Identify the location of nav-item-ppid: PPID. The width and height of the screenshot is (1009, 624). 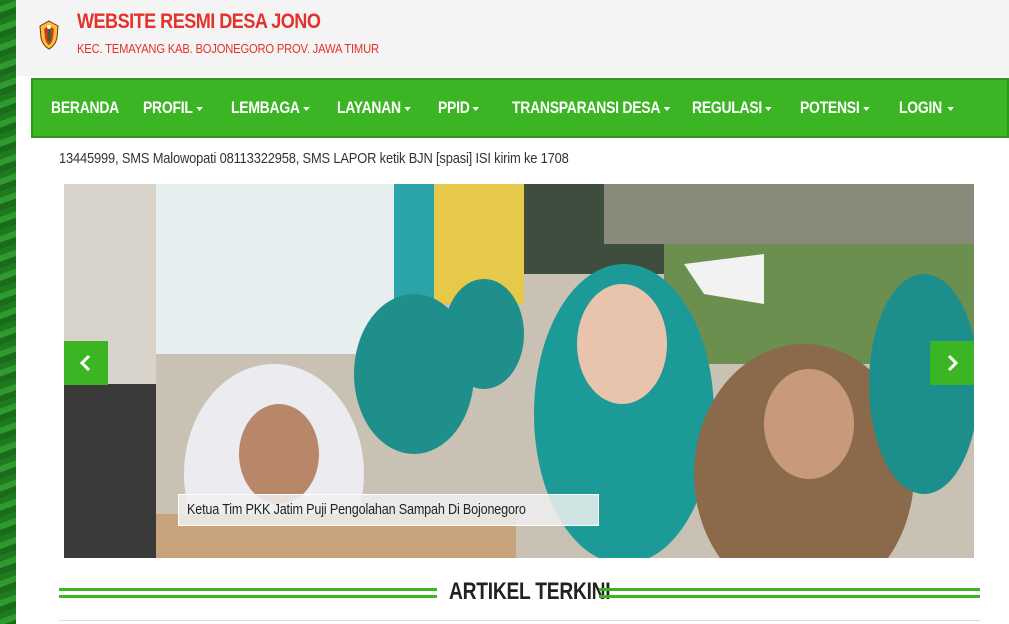
(459, 108).